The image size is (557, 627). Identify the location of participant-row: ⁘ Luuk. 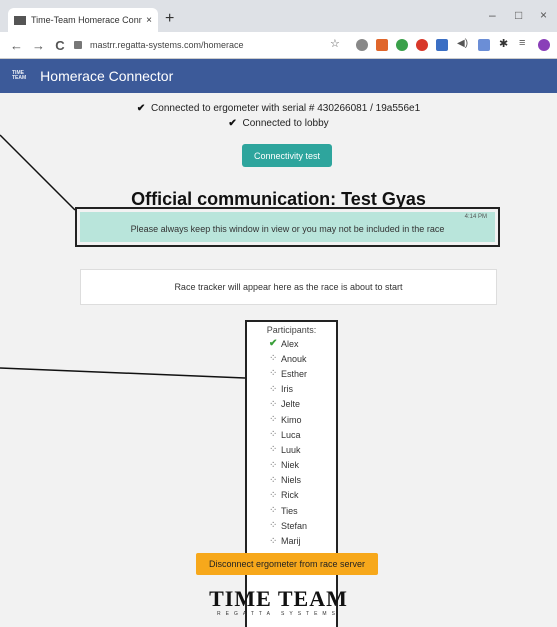
(291, 449).